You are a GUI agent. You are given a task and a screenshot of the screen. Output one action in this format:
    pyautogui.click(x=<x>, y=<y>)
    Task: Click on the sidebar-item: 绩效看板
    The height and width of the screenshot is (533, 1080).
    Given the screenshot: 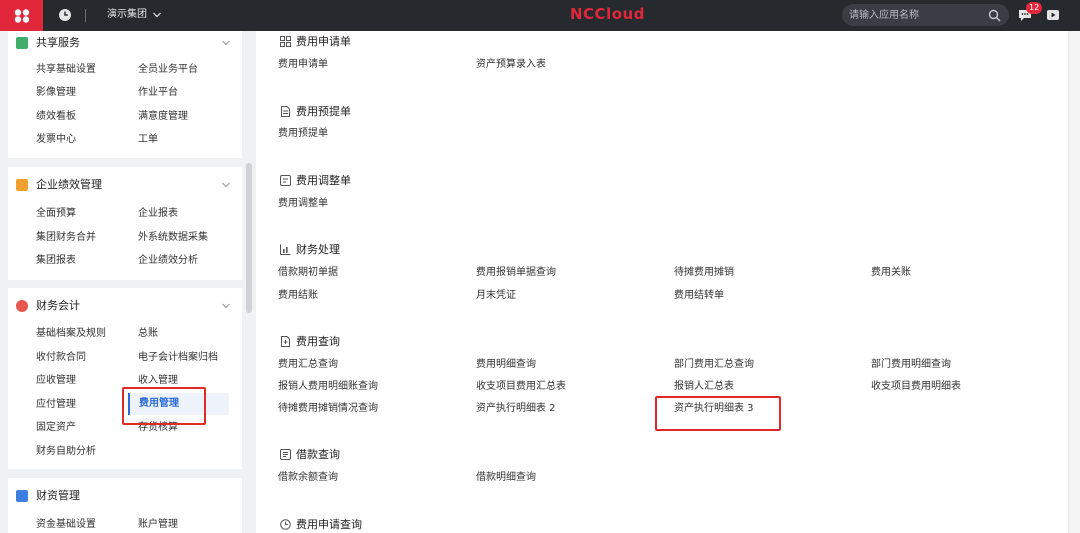 What is the action you would take?
    pyautogui.click(x=56, y=117)
    